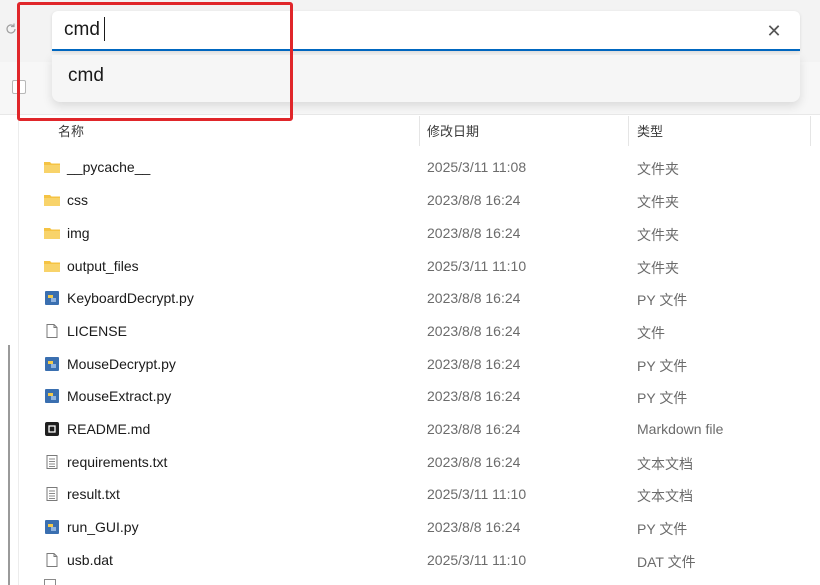  I want to click on file-date: 2025/3/11 11:08, so click(477, 167).